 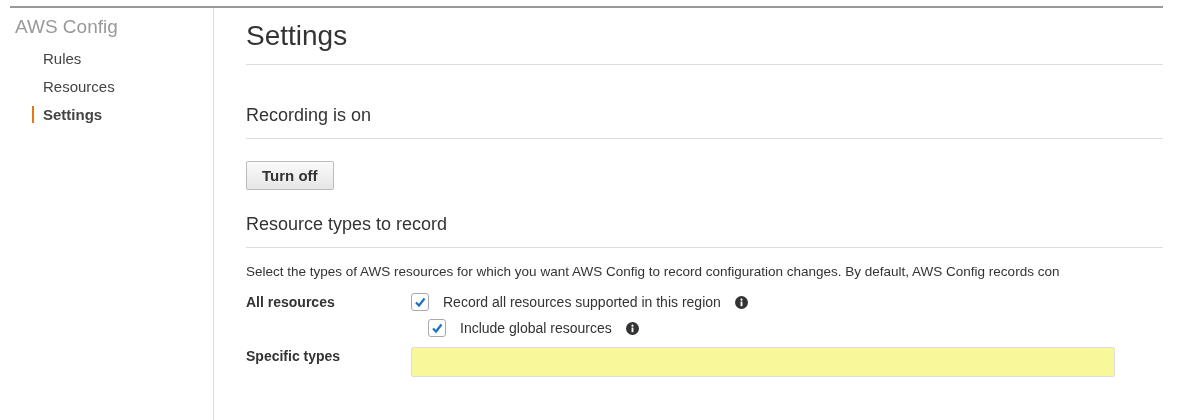 I want to click on description-text: Select the types of AWS resources for which you want AWS Config to record configuration changes. By default, AWS Config records con, so click(x=653, y=271).